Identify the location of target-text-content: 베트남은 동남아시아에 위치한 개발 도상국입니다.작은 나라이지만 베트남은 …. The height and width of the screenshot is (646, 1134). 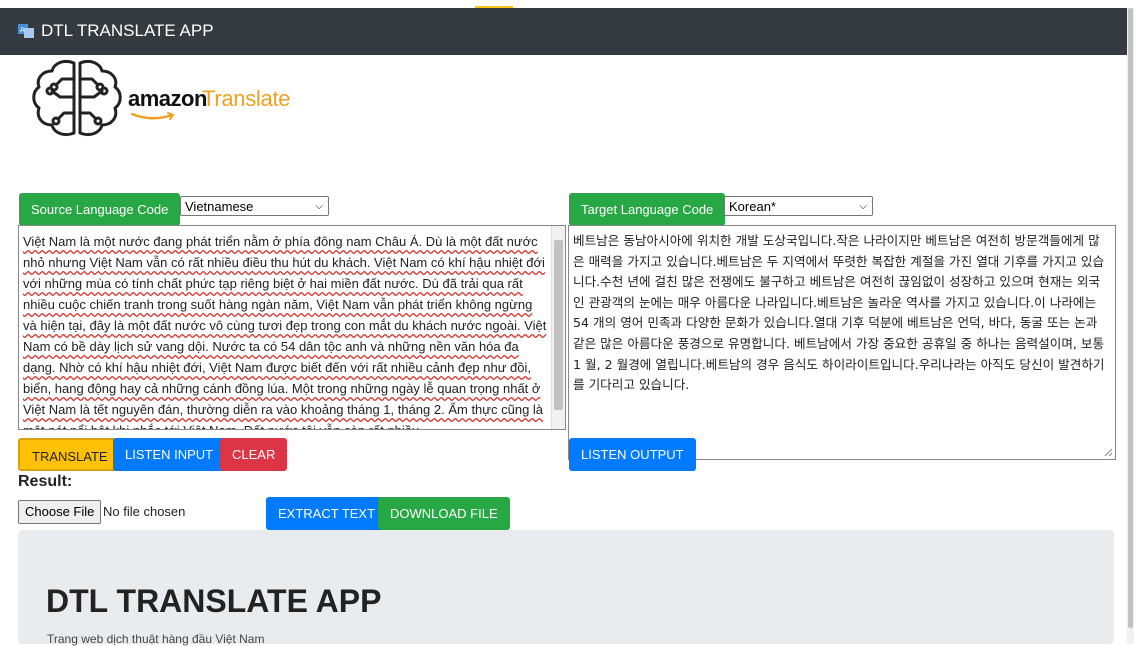
(839, 313).